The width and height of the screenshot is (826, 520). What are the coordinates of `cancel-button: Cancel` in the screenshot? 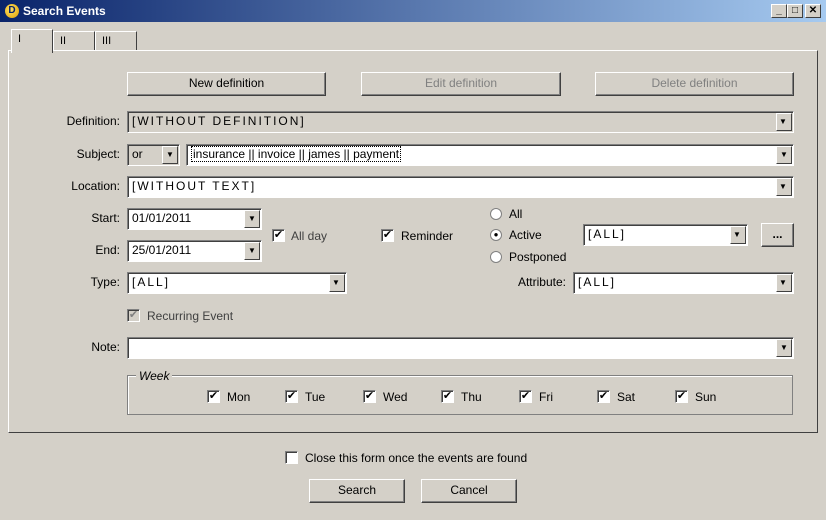 It's located at (469, 491).